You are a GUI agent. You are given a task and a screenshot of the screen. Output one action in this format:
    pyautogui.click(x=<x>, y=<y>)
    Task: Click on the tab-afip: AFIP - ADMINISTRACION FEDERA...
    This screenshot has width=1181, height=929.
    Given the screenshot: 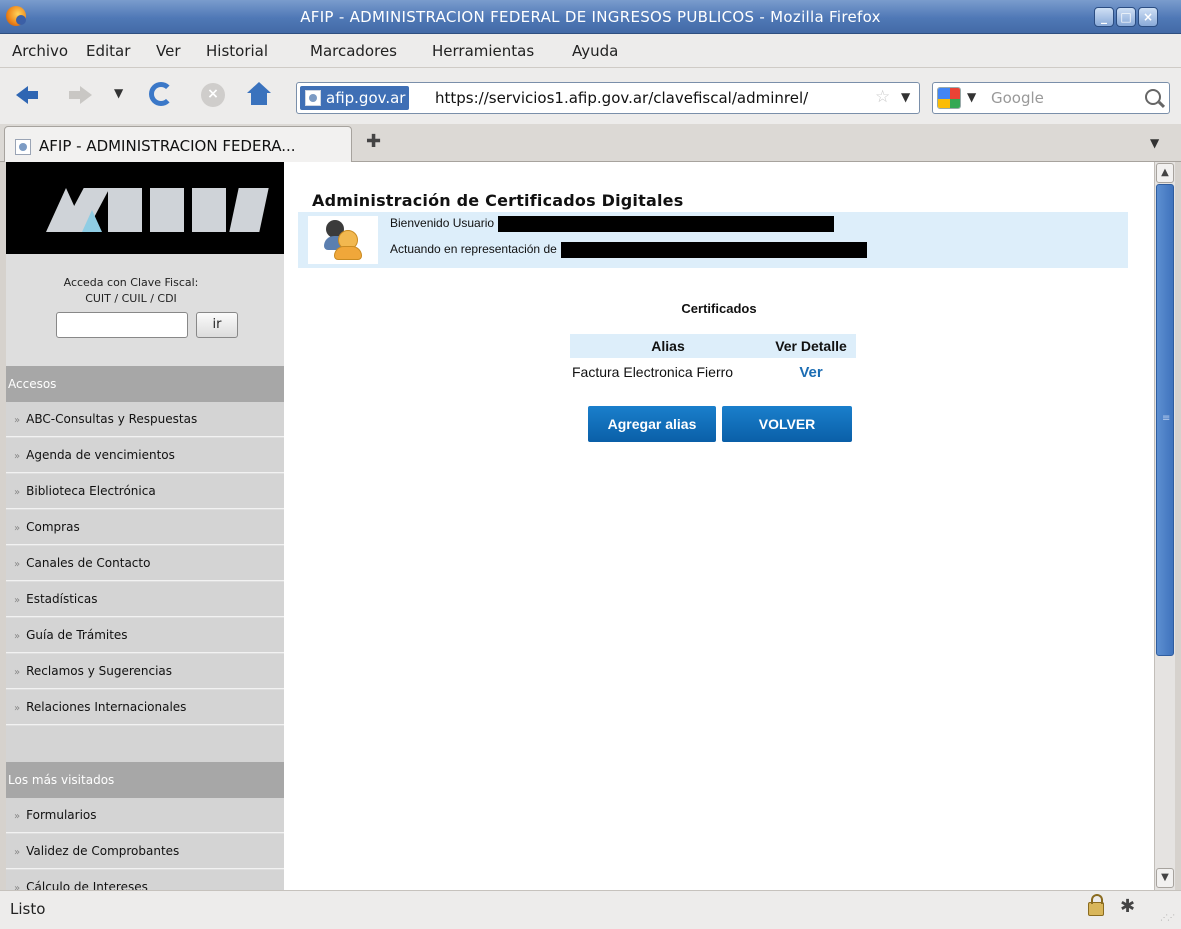 What is the action you would take?
    pyautogui.click(x=178, y=144)
    